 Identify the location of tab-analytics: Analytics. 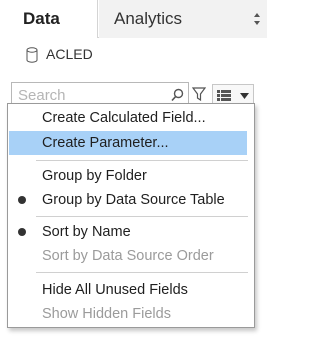
(183, 19).